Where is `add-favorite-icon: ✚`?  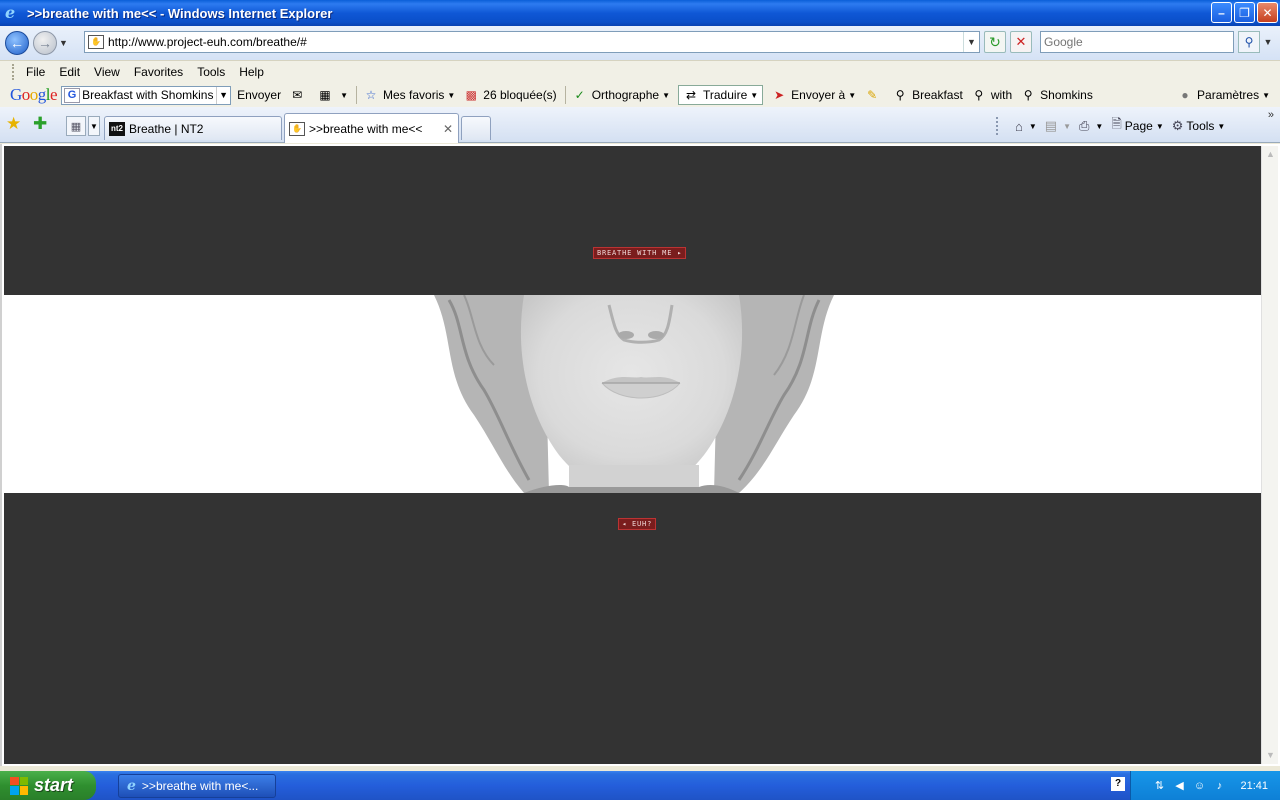
add-favorite-icon: ✚ is located at coordinates (42, 124).